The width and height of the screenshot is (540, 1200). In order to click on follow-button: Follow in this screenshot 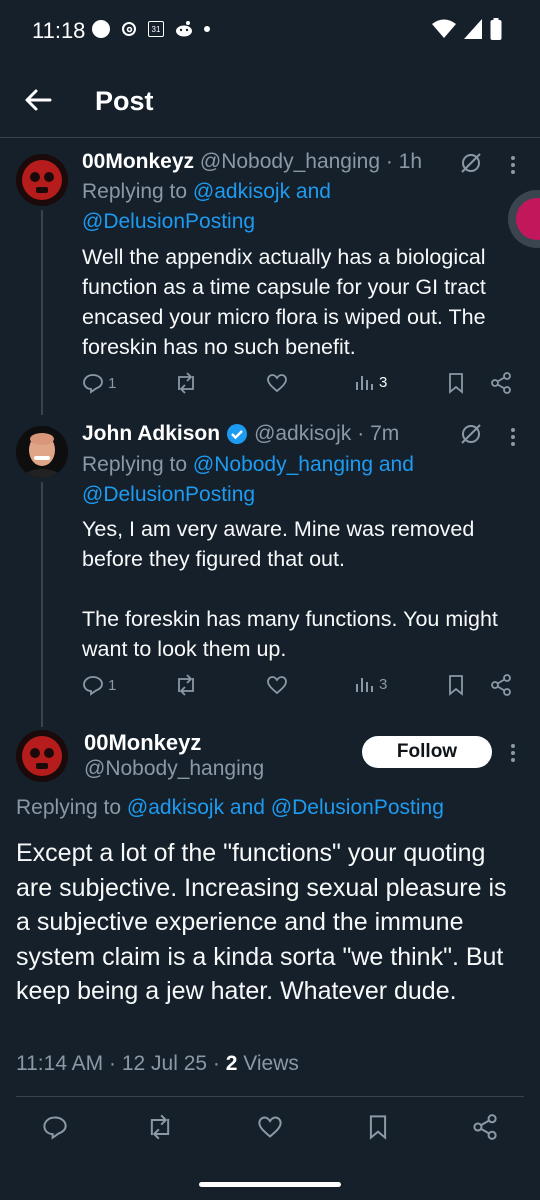, I will do `click(427, 752)`.